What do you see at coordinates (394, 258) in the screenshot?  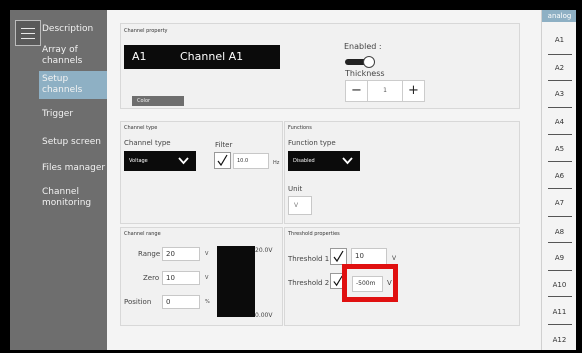 I see `threshold1-unit: V` at bounding box center [394, 258].